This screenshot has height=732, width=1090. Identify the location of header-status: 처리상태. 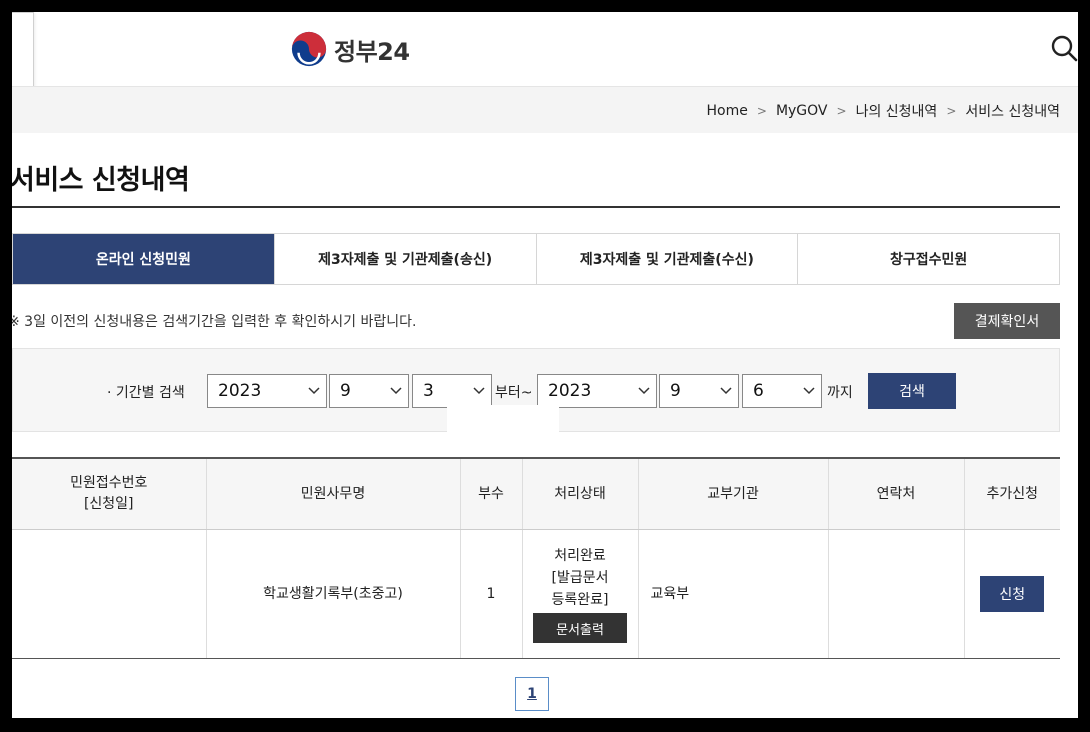
(580, 494).